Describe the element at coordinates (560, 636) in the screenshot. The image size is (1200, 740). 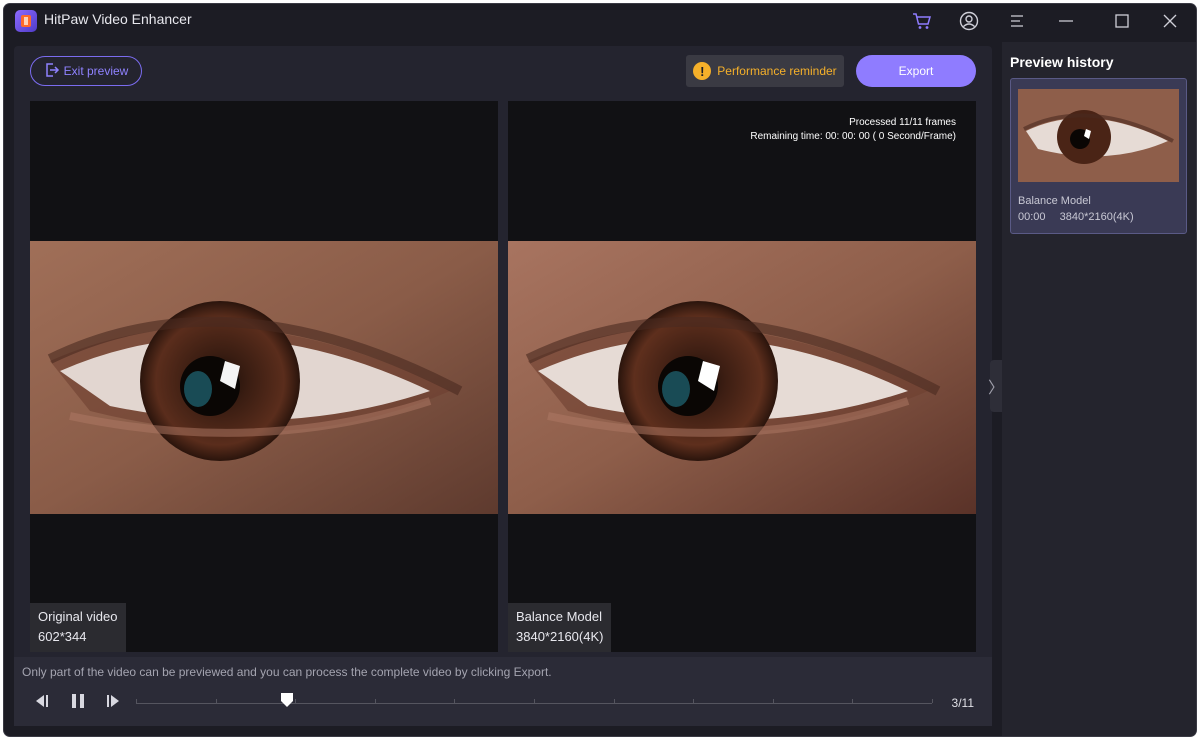
I see `enhanced-video-size: 3840*2160(4K)` at that location.